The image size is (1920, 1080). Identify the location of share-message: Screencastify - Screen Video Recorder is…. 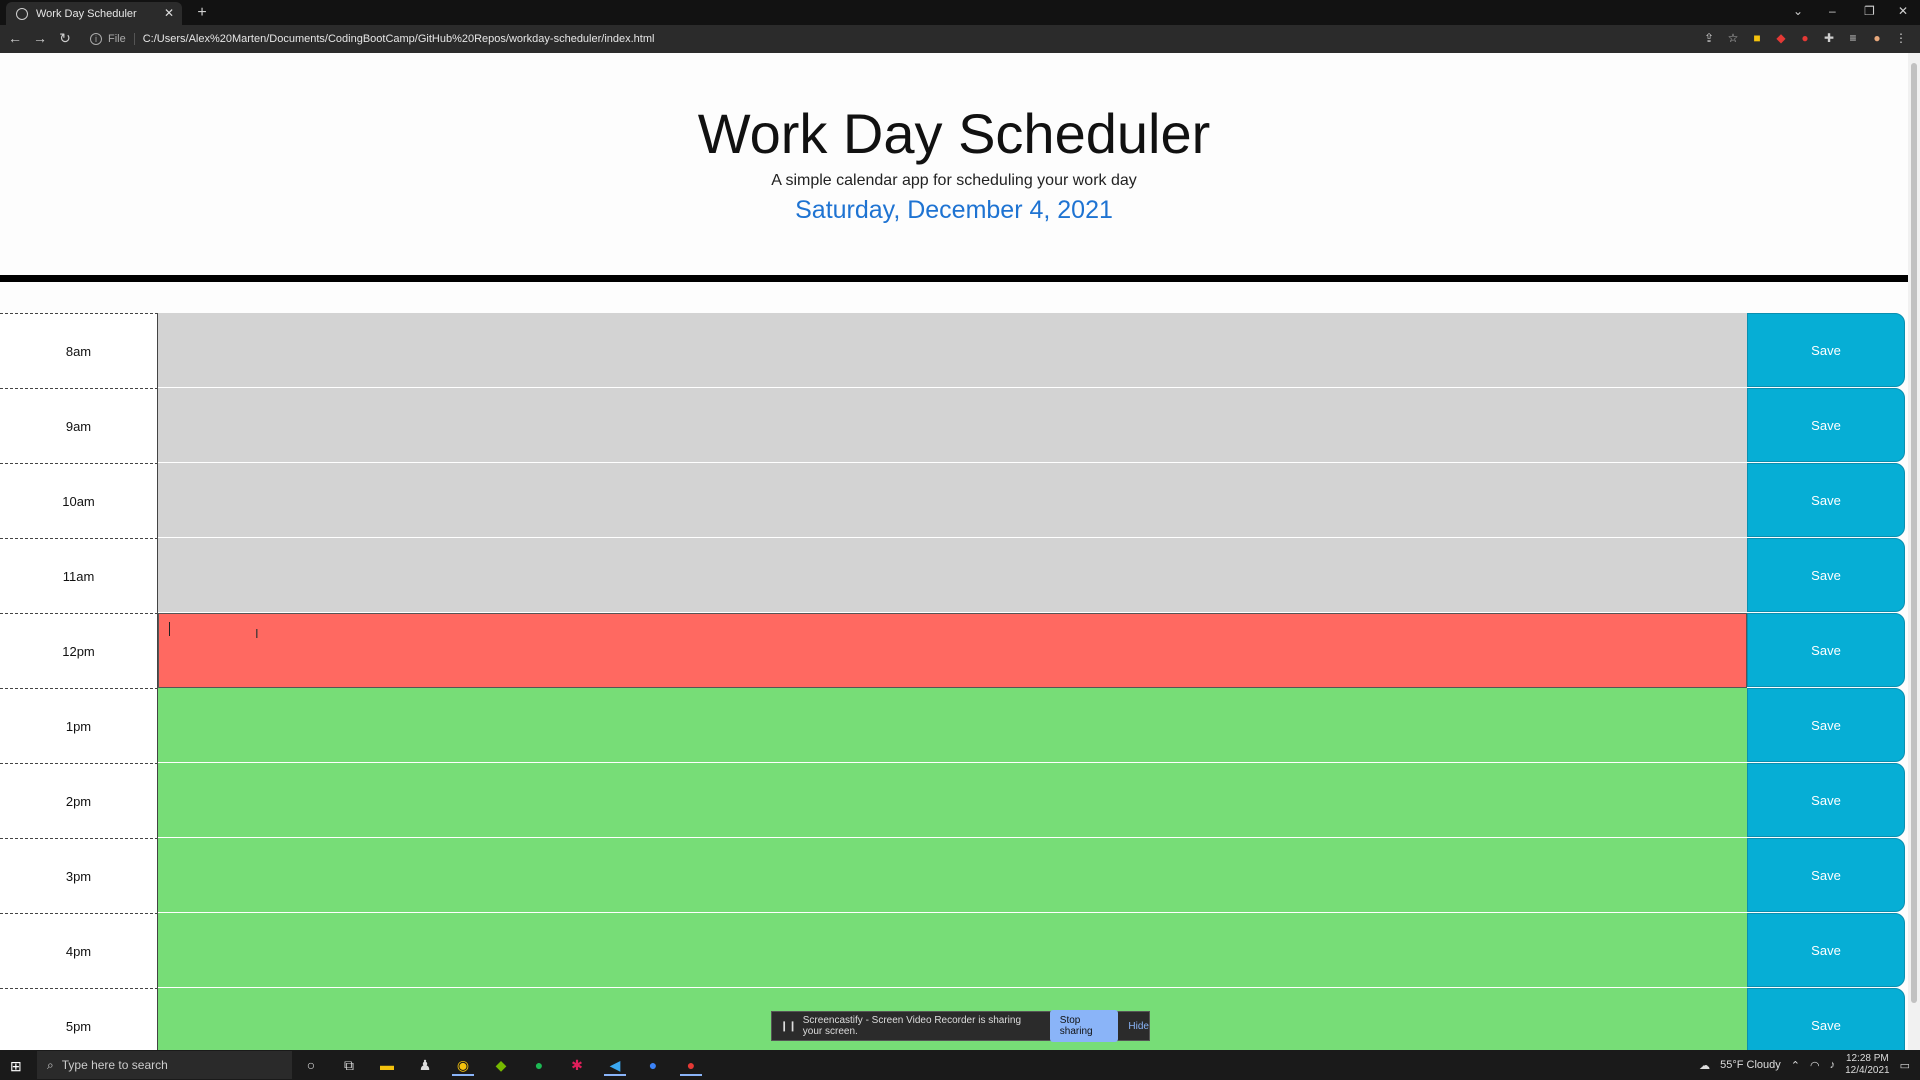
(912, 1026).